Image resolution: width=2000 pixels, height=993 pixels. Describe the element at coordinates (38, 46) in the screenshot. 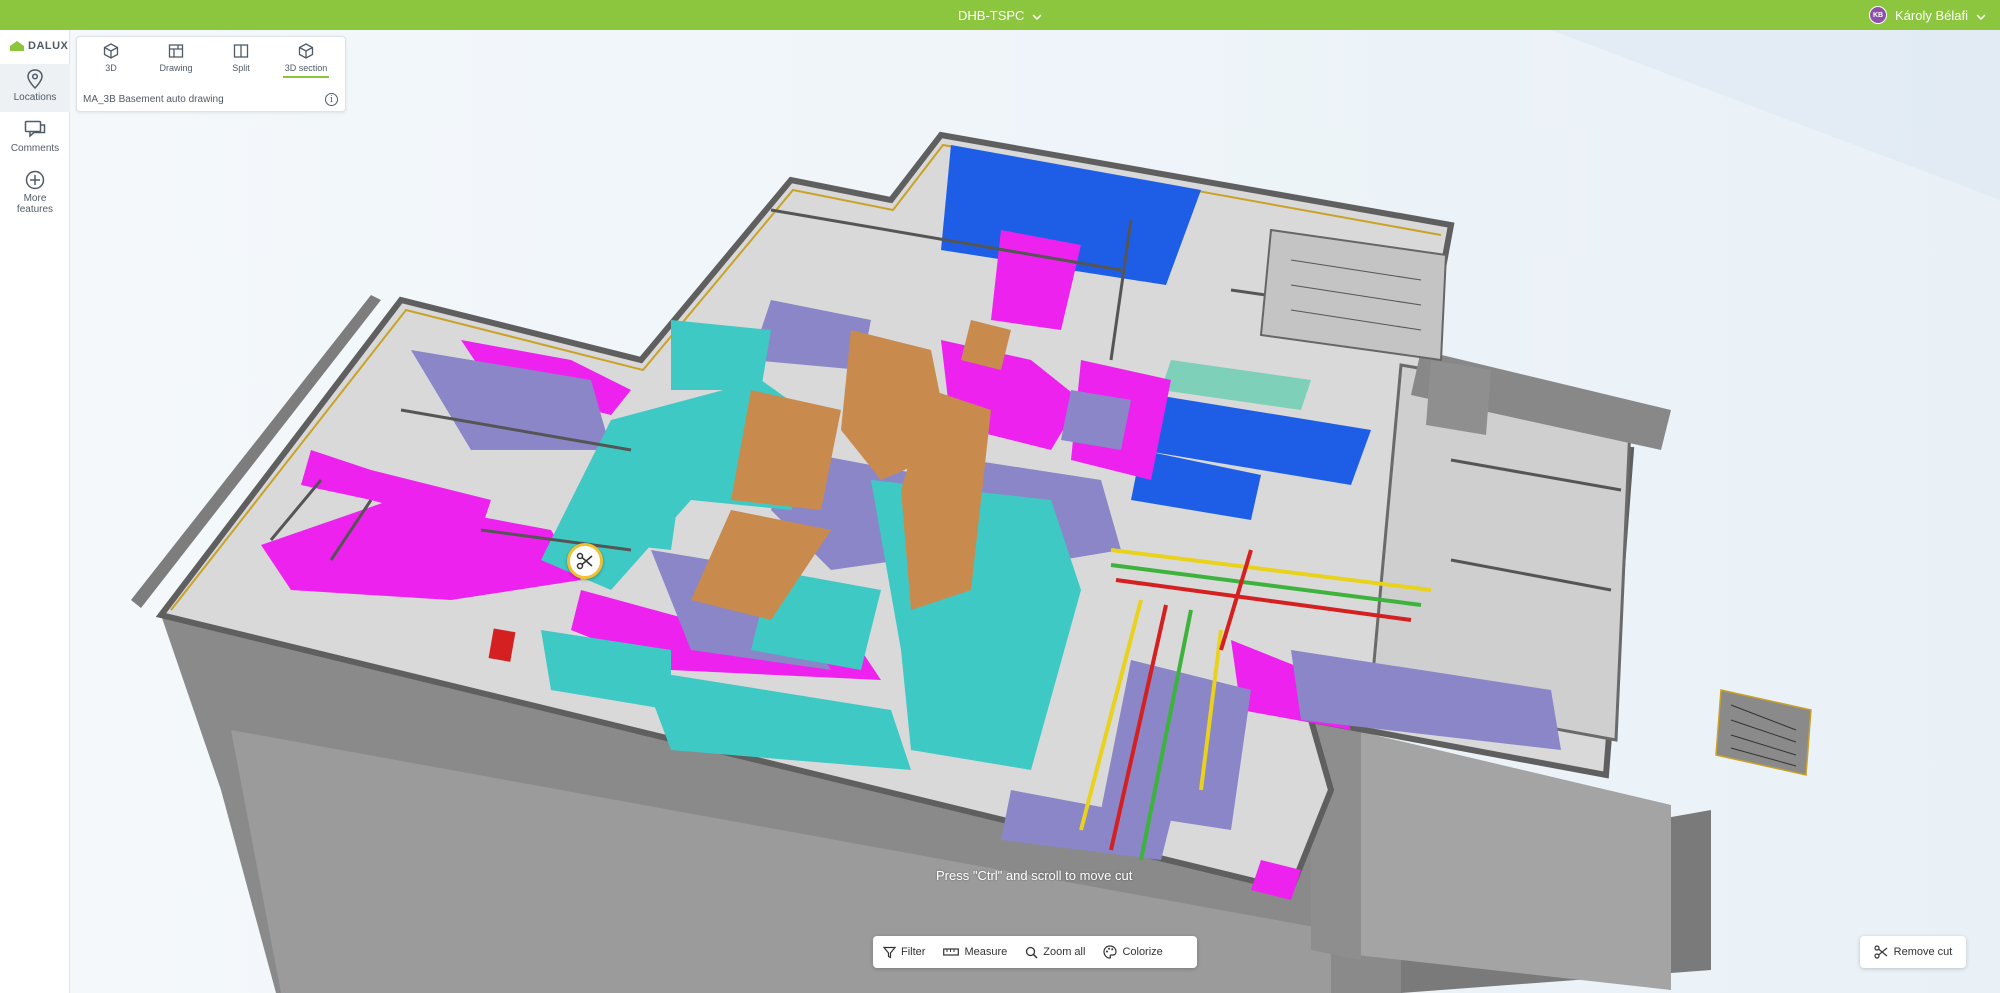

I see `dalux-logo: DALUX` at that location.